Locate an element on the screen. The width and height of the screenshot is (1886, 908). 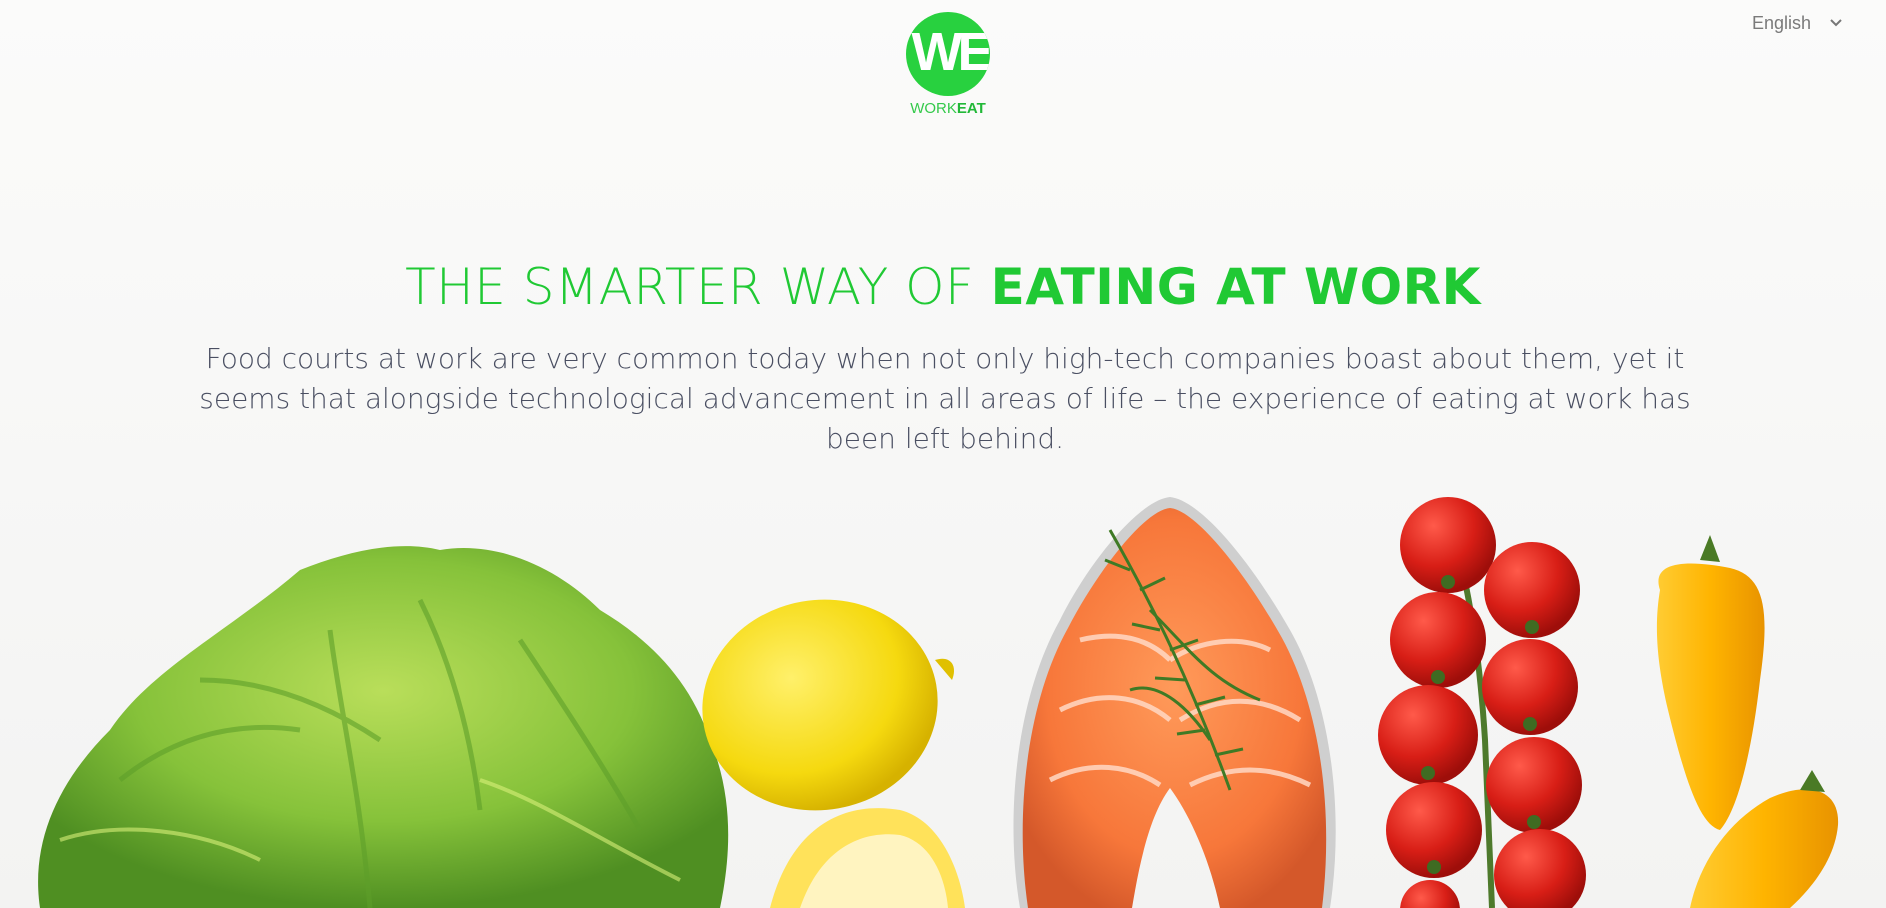
tomatoes-image is located at coordinates (1482, 702).